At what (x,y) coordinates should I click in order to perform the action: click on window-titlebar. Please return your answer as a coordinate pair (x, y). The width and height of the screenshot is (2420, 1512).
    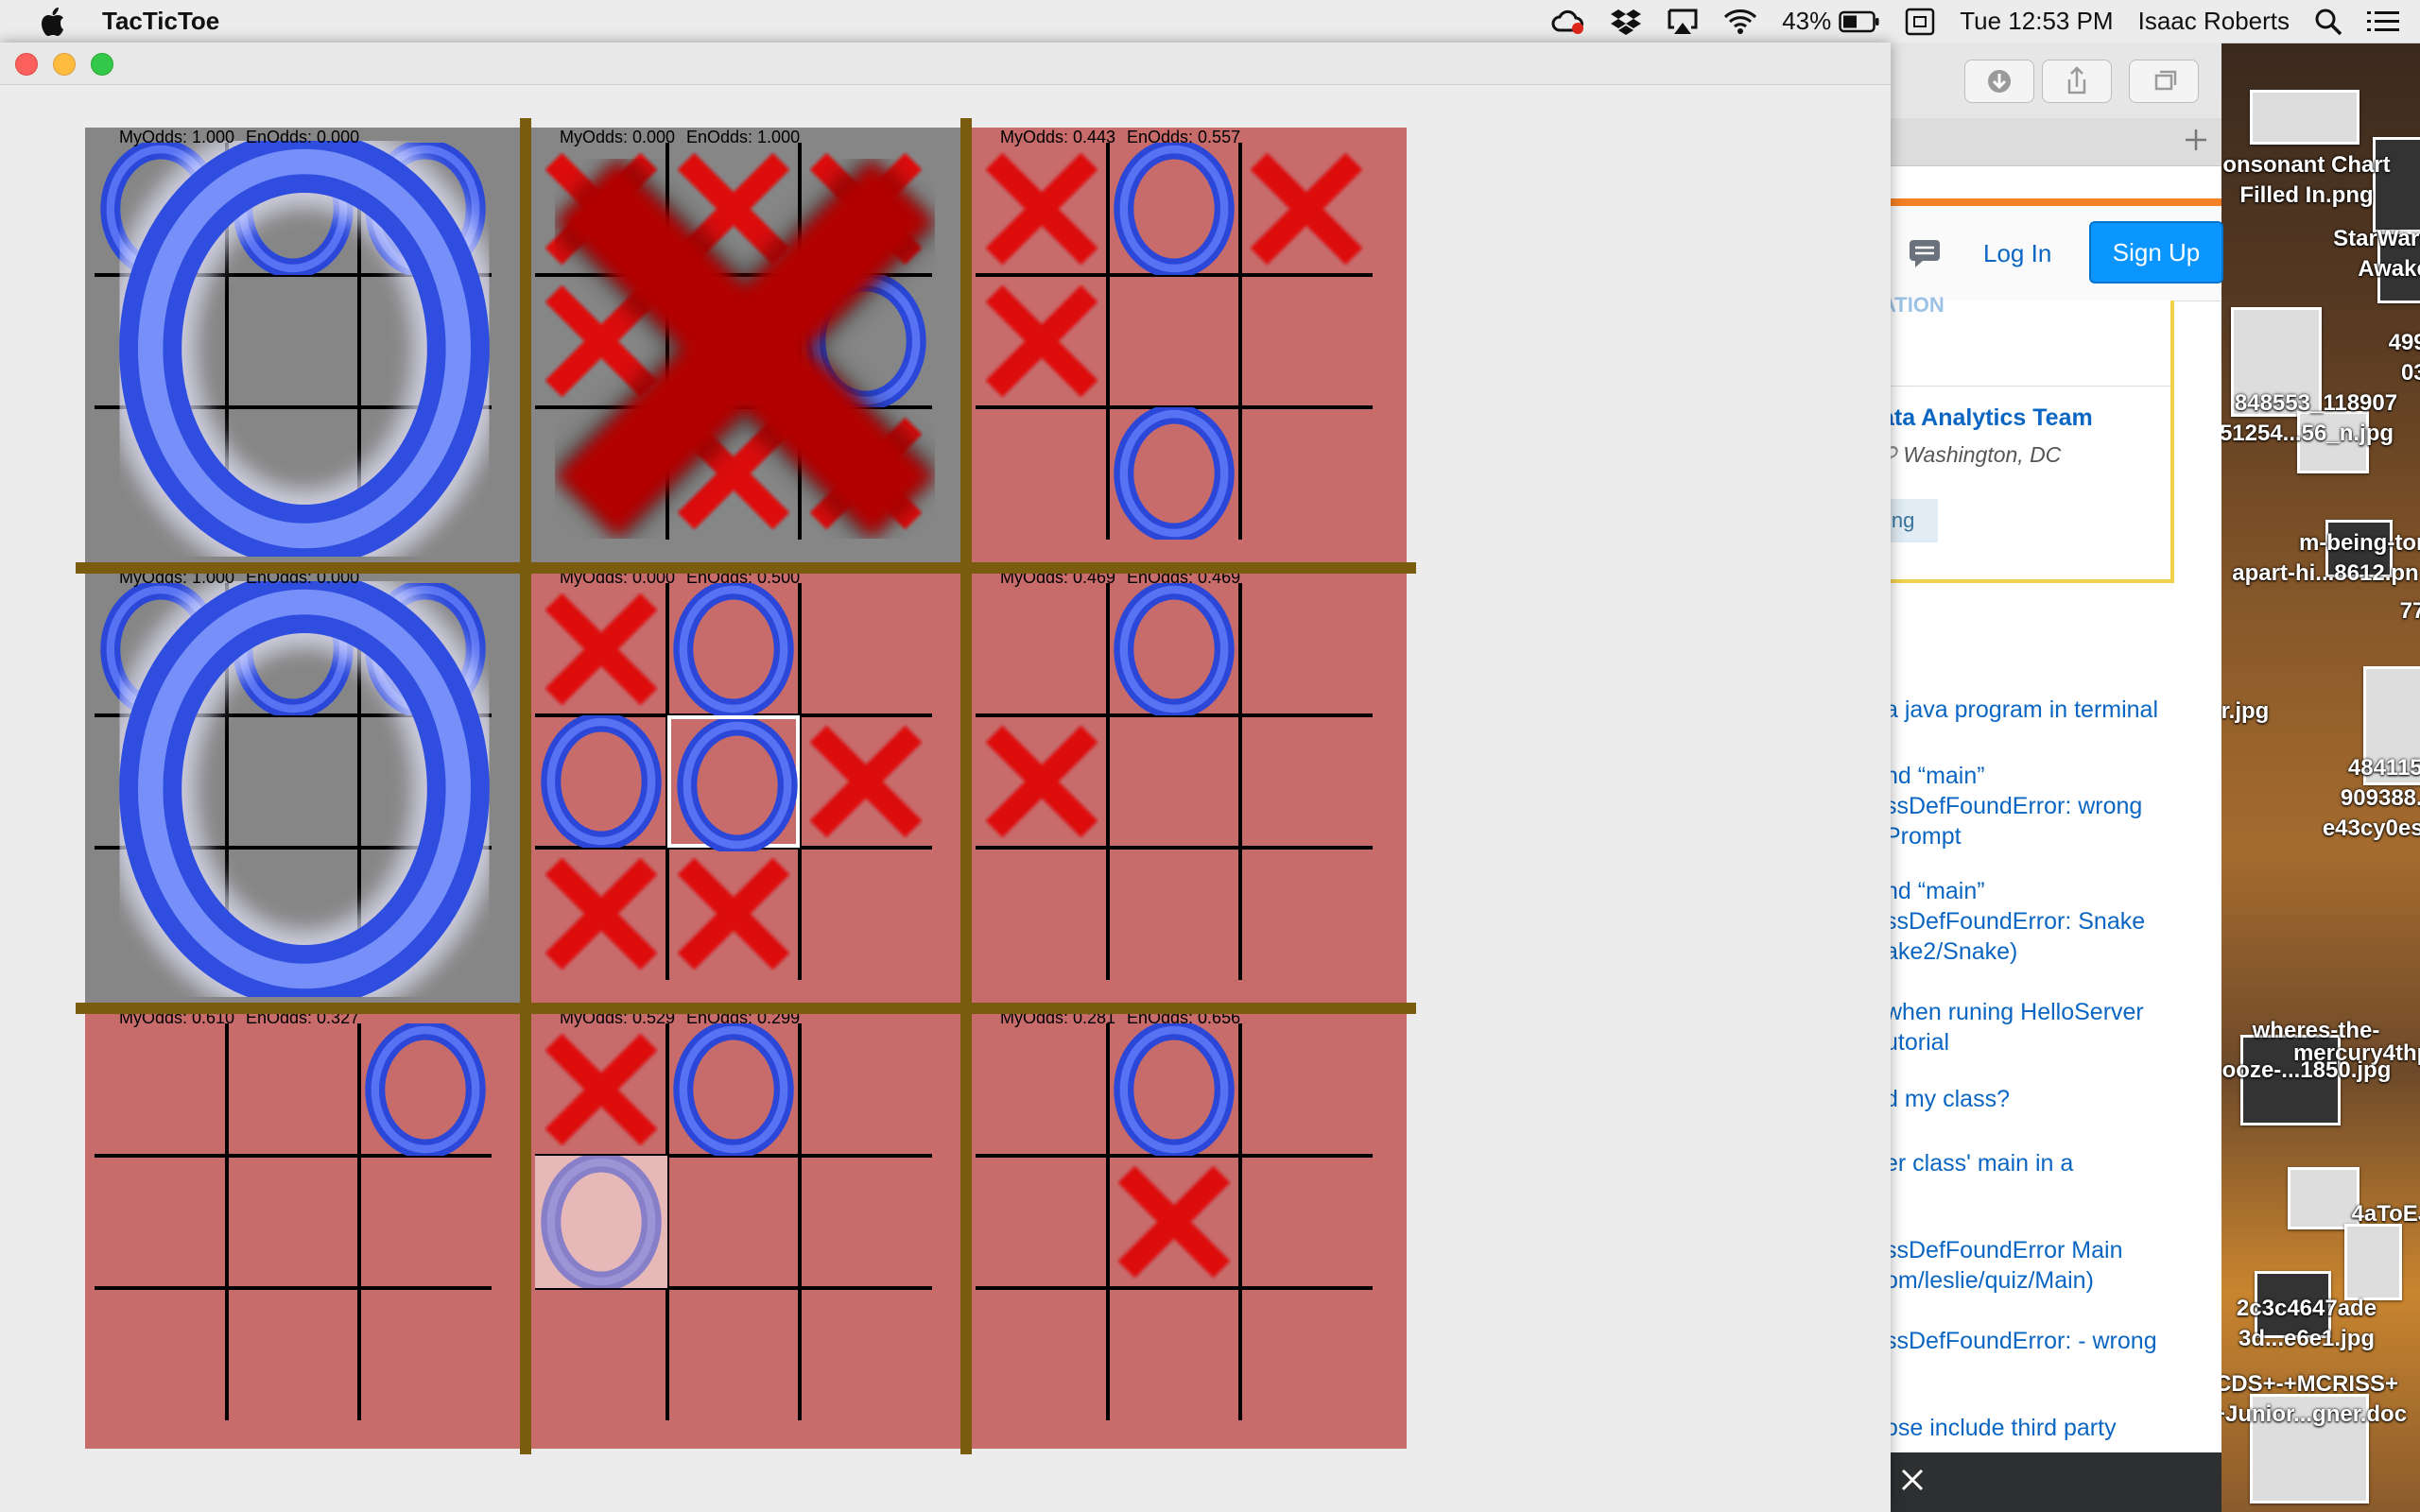
    Looking at the image, I should click on (945, 64).